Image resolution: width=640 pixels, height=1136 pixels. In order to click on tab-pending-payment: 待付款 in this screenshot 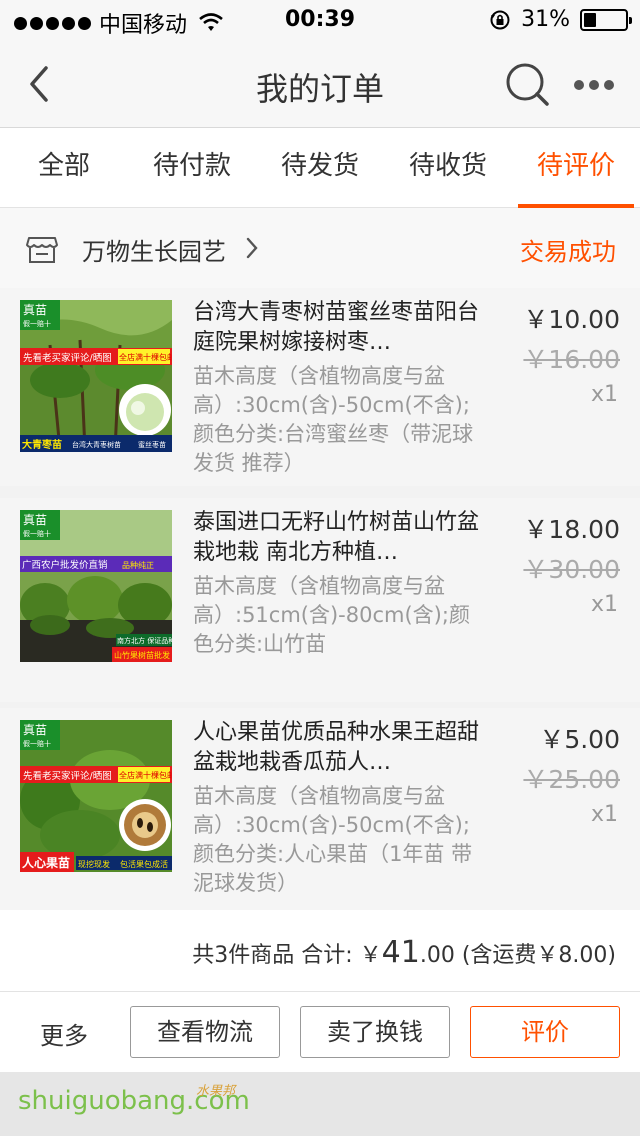, I will do `click(192, 168)`.